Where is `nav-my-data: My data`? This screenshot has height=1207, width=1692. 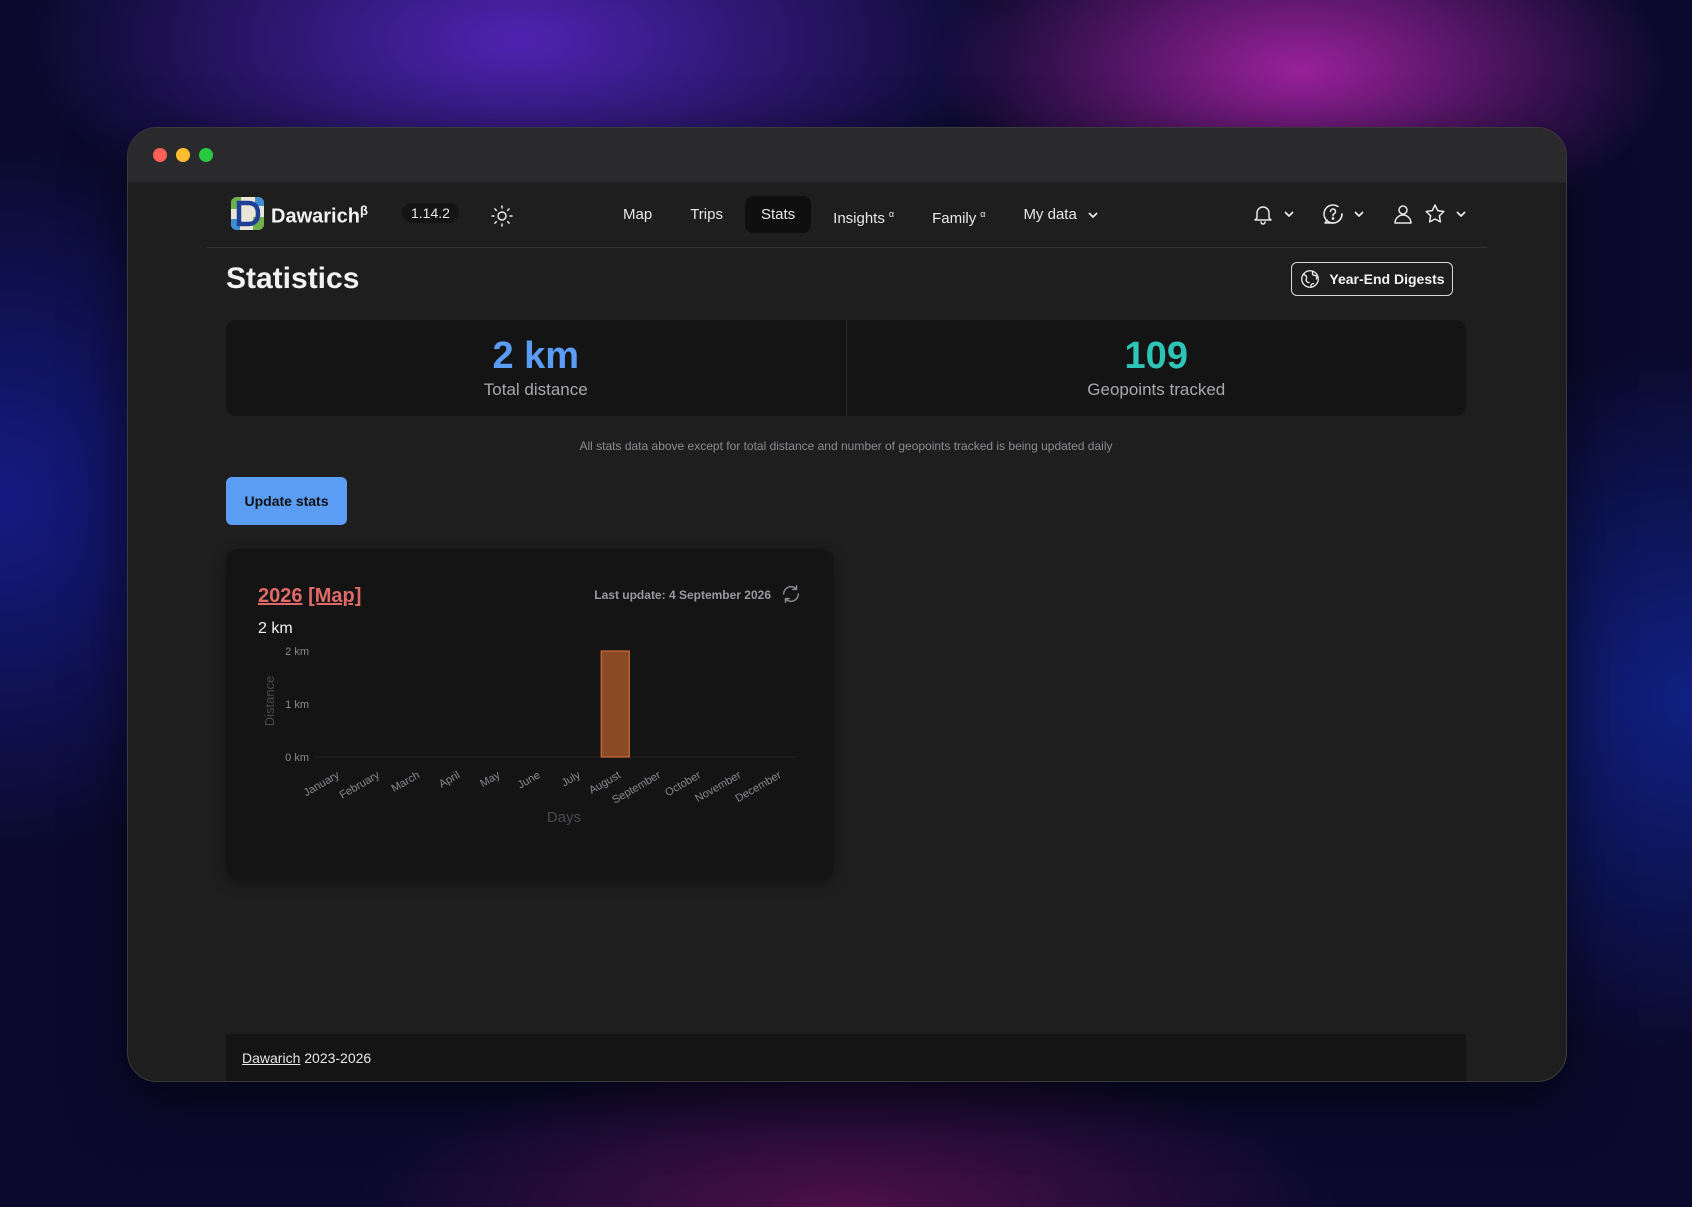
nav-my-data: My data is located at coordinates (1061, 214).